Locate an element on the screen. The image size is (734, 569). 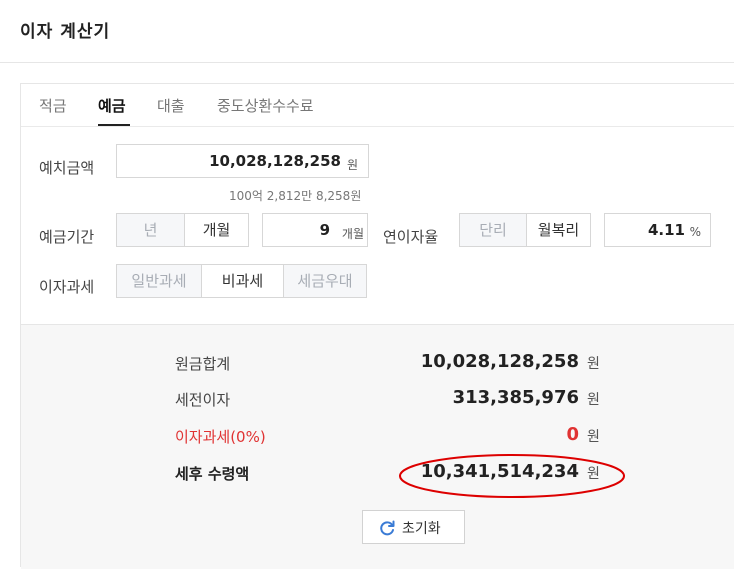
interest-rate-unit: % is located at coordinates (695, 232).